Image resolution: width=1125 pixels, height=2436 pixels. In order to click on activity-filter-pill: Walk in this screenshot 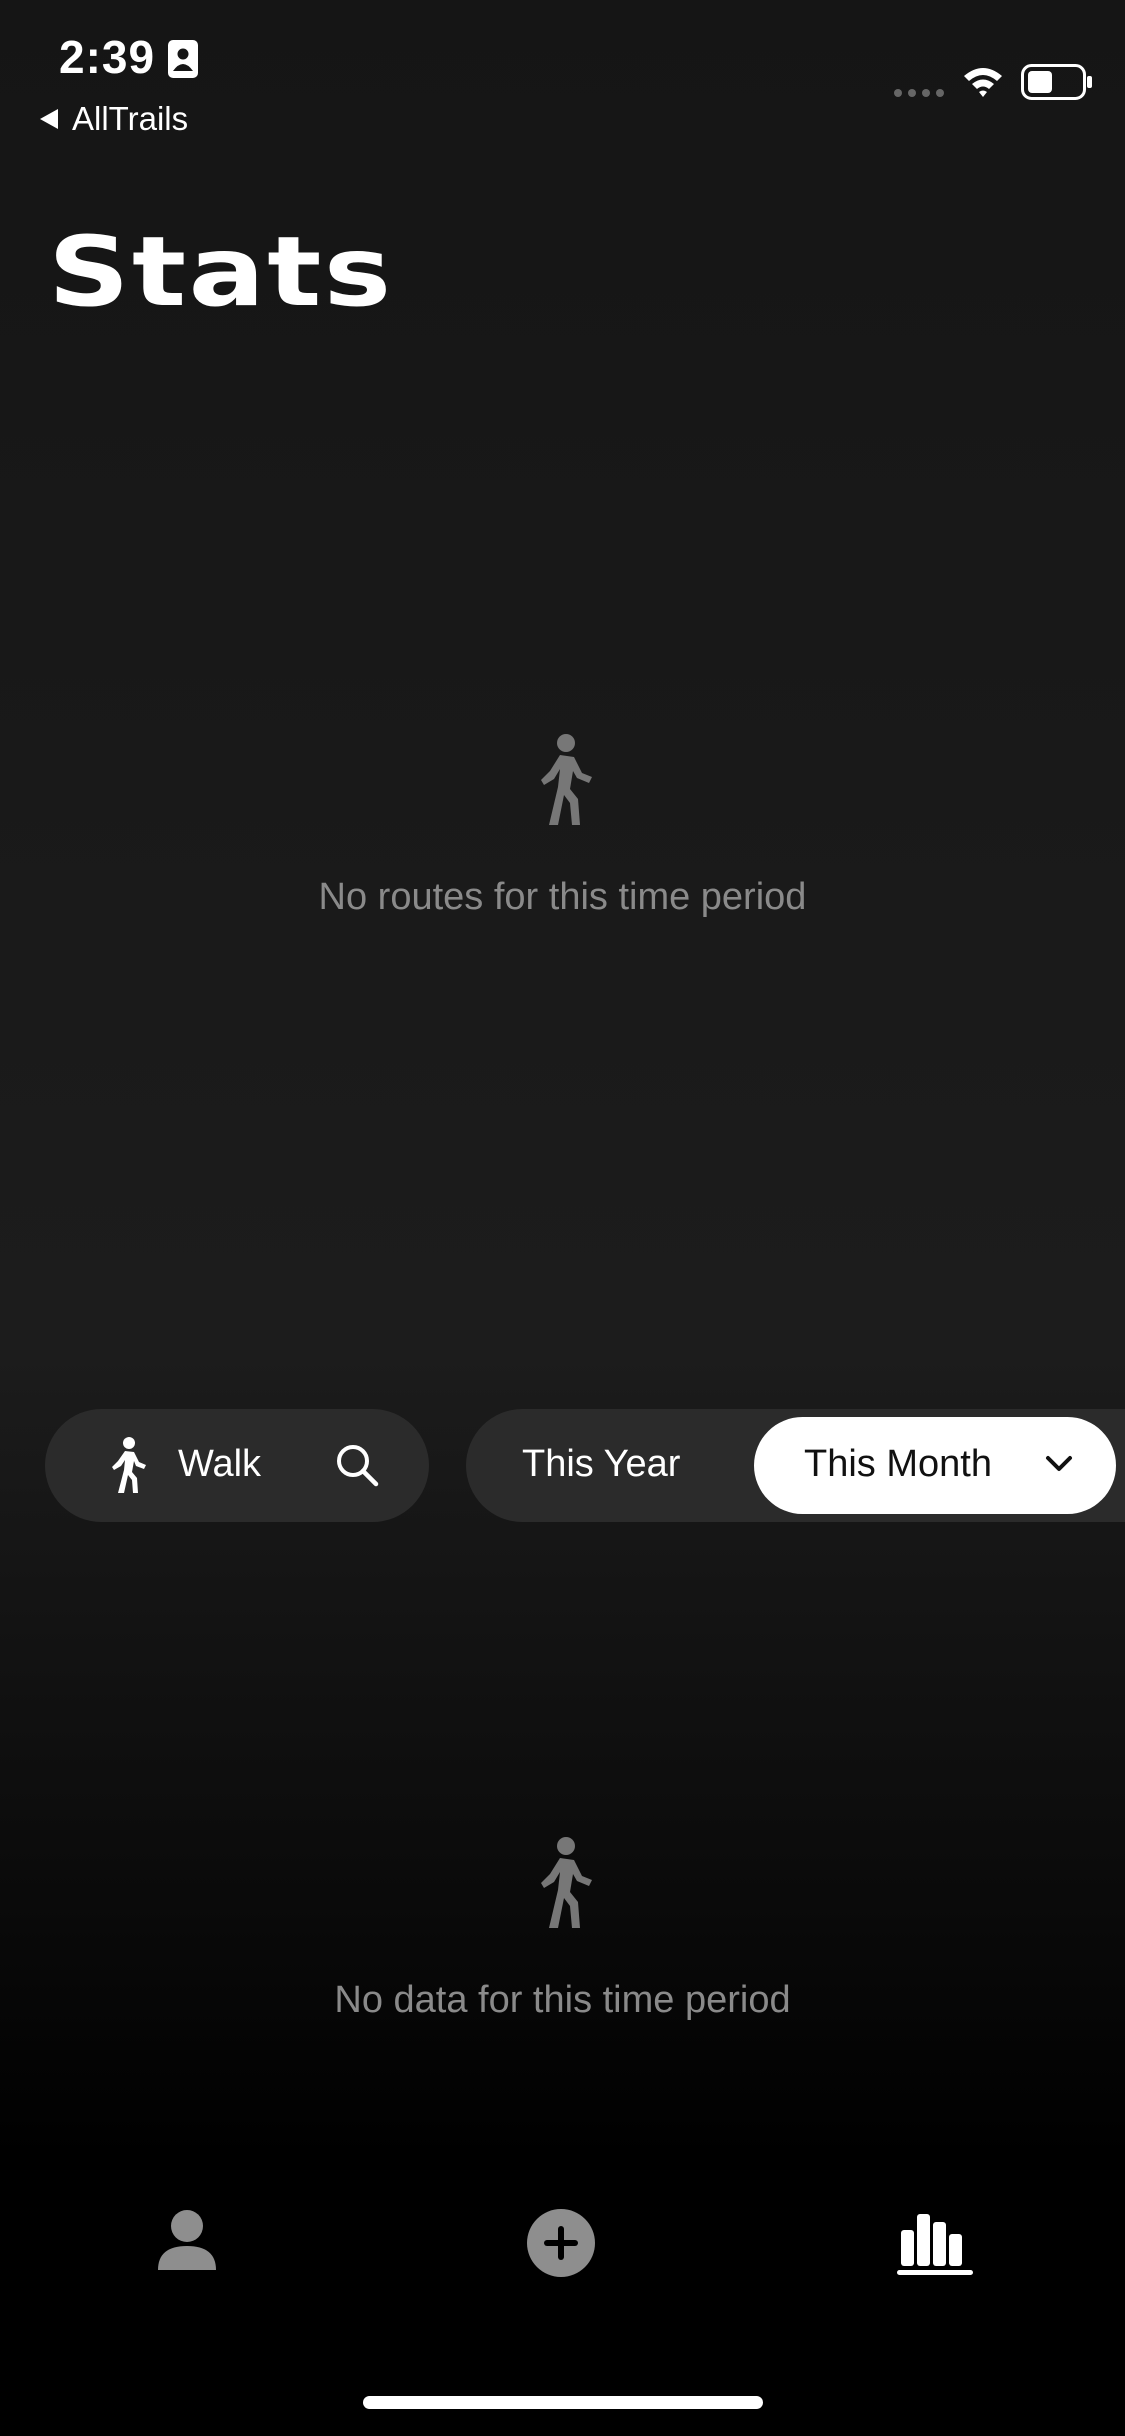, I will do `click(237, 1465)`.